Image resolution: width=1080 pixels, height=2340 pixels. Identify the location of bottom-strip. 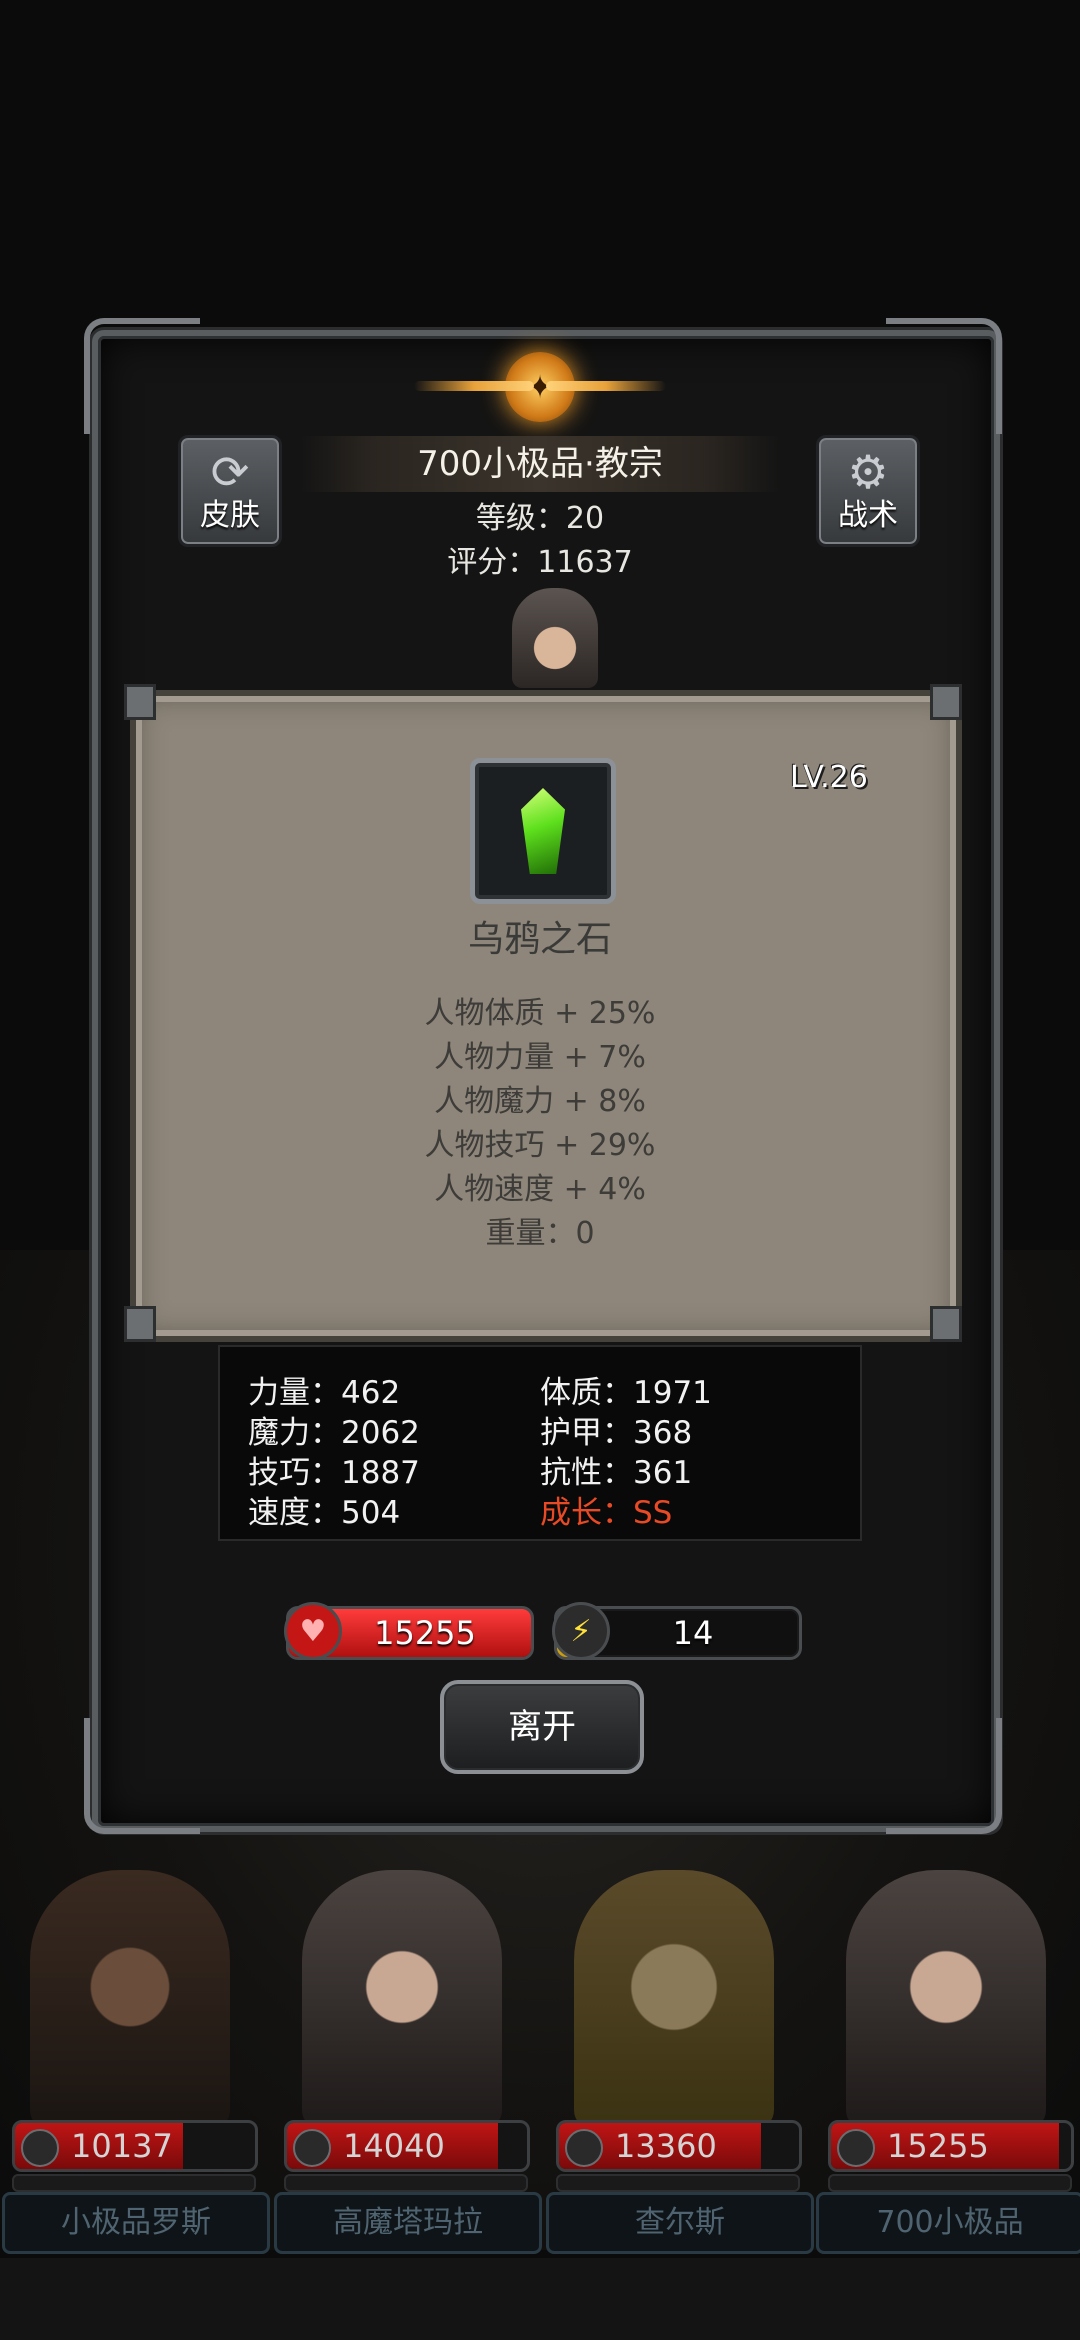
(540, 2299).